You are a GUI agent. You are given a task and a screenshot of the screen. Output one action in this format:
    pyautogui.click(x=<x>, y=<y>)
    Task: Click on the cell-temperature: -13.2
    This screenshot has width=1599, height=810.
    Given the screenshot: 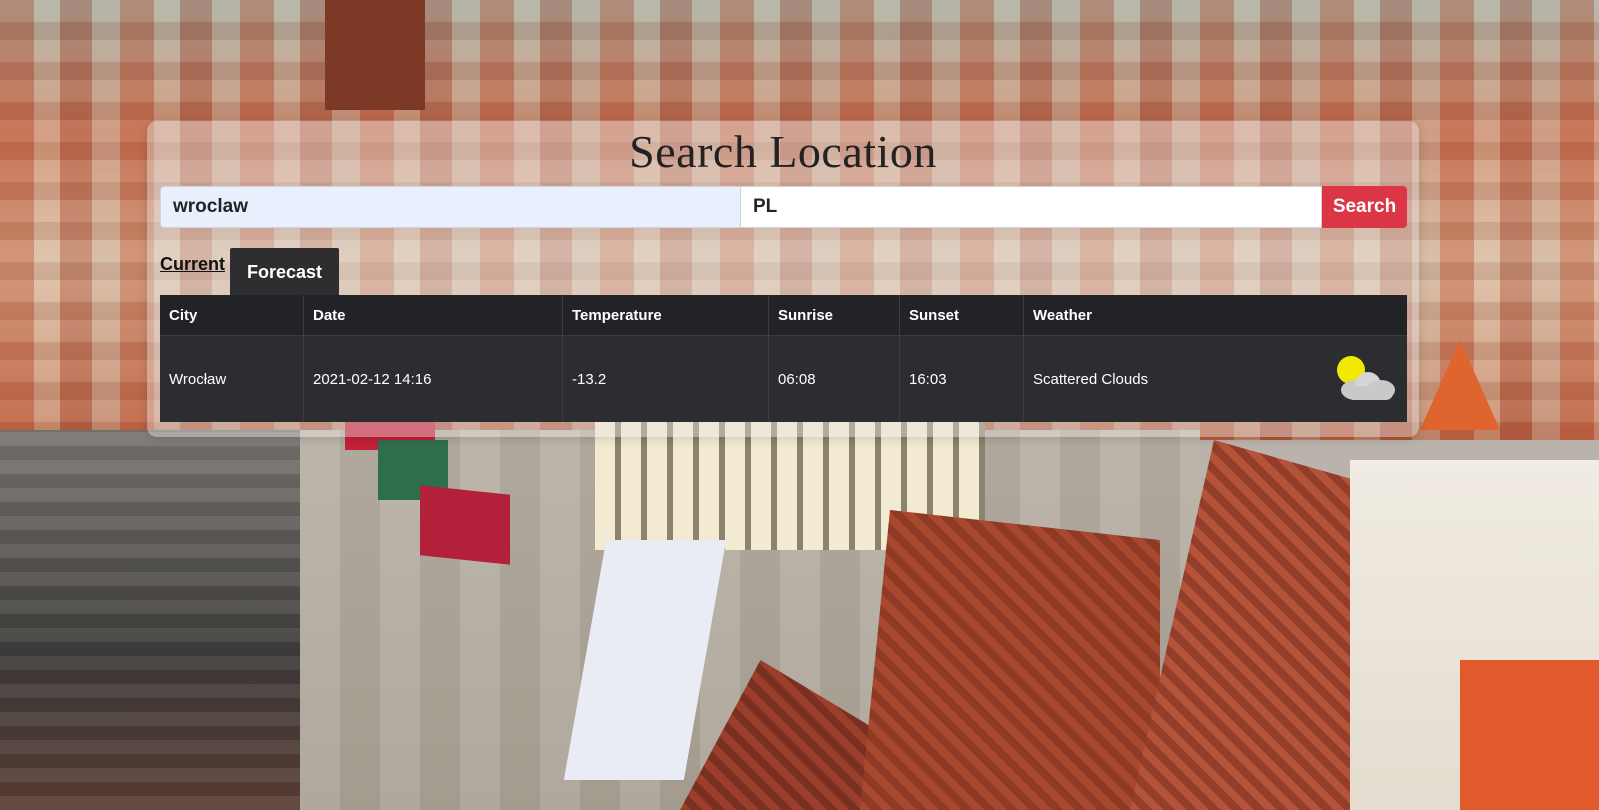 What is the action you would take?
    pyautogui.click(x=666, y=379)
    